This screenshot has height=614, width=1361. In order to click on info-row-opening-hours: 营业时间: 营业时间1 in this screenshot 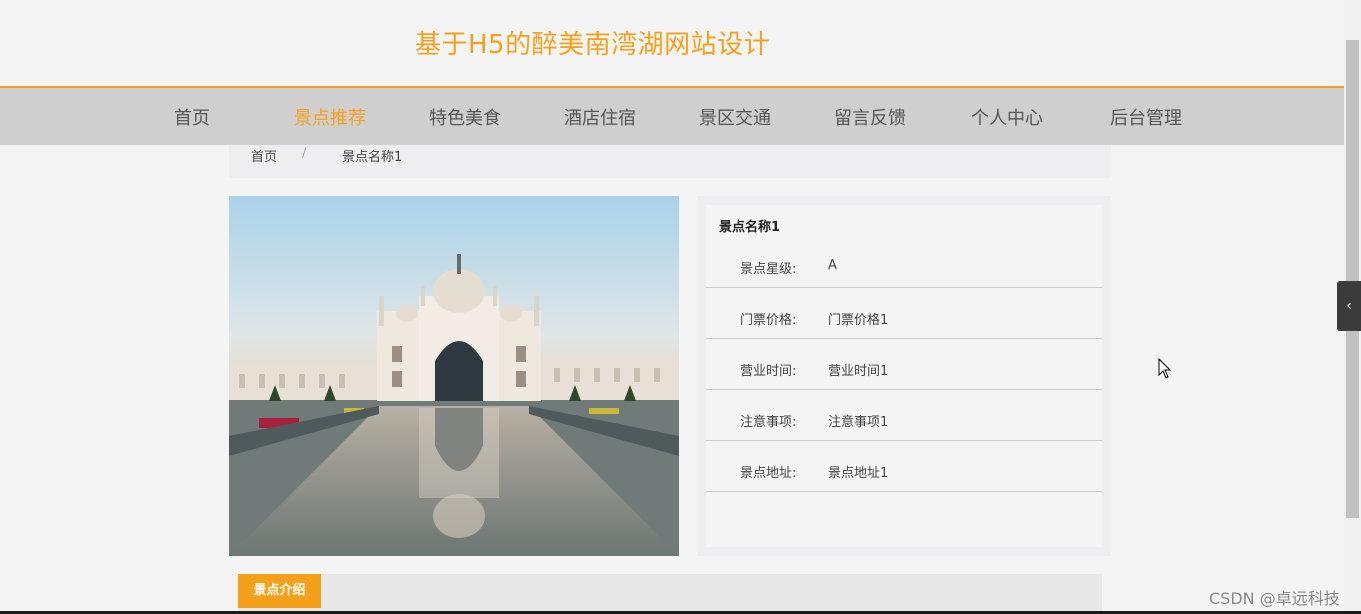, I will do `click(904, 373)`.